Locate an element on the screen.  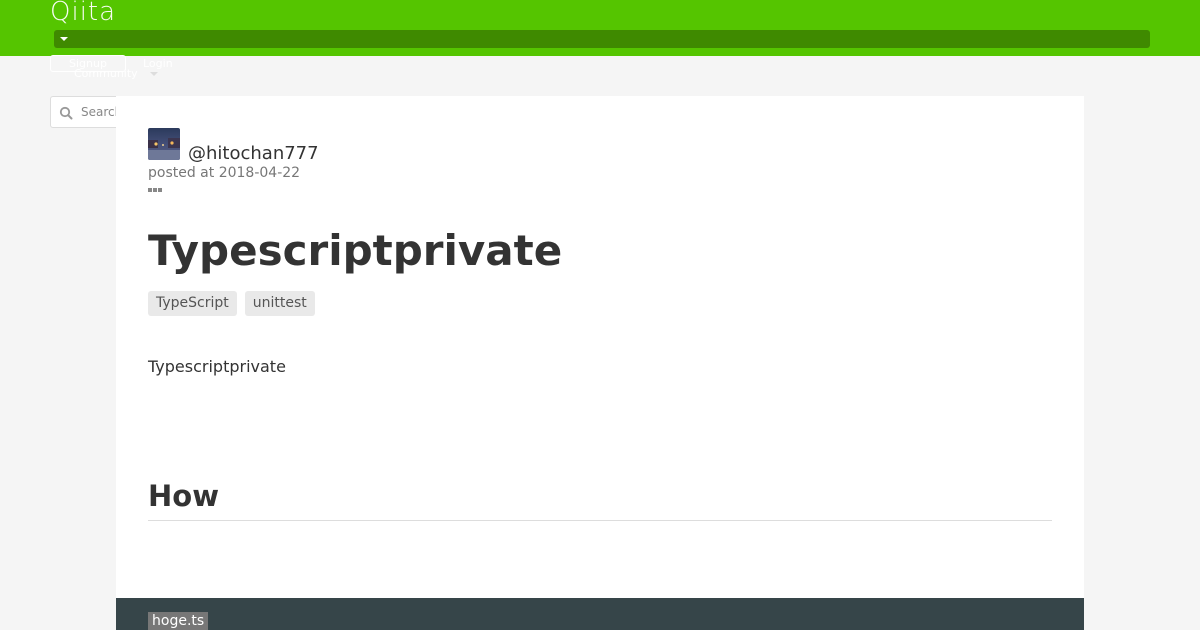
author-username: @hitochan777 is located at coordinates (253, 154).